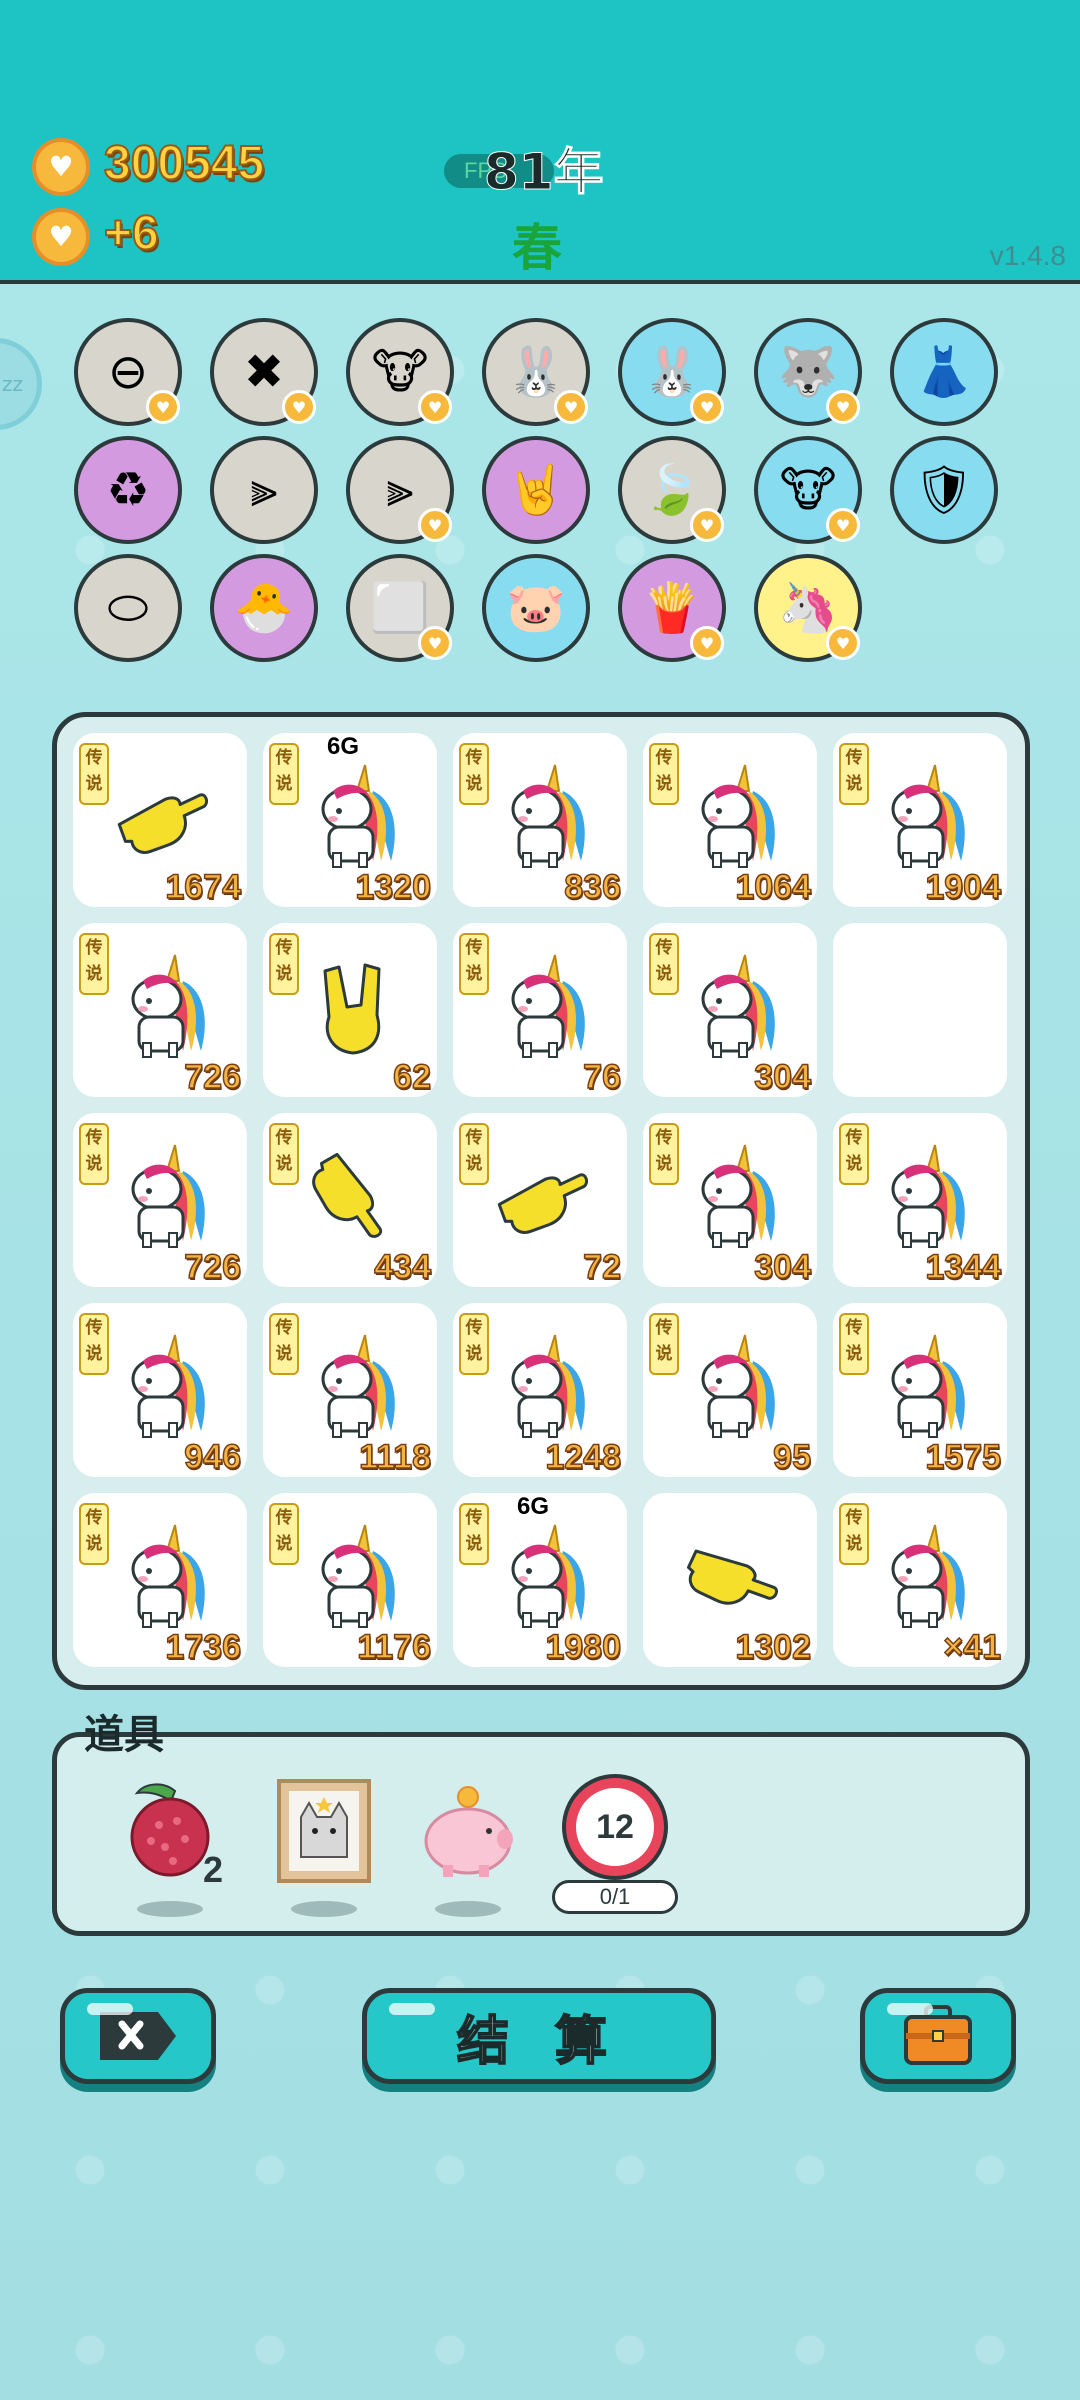 The height and width of the screenshot is (2400, 1080). Describe the element at coordinates (350, 820) in the screenshot. I see `board-cell: 传说 6G 1320` at that location.